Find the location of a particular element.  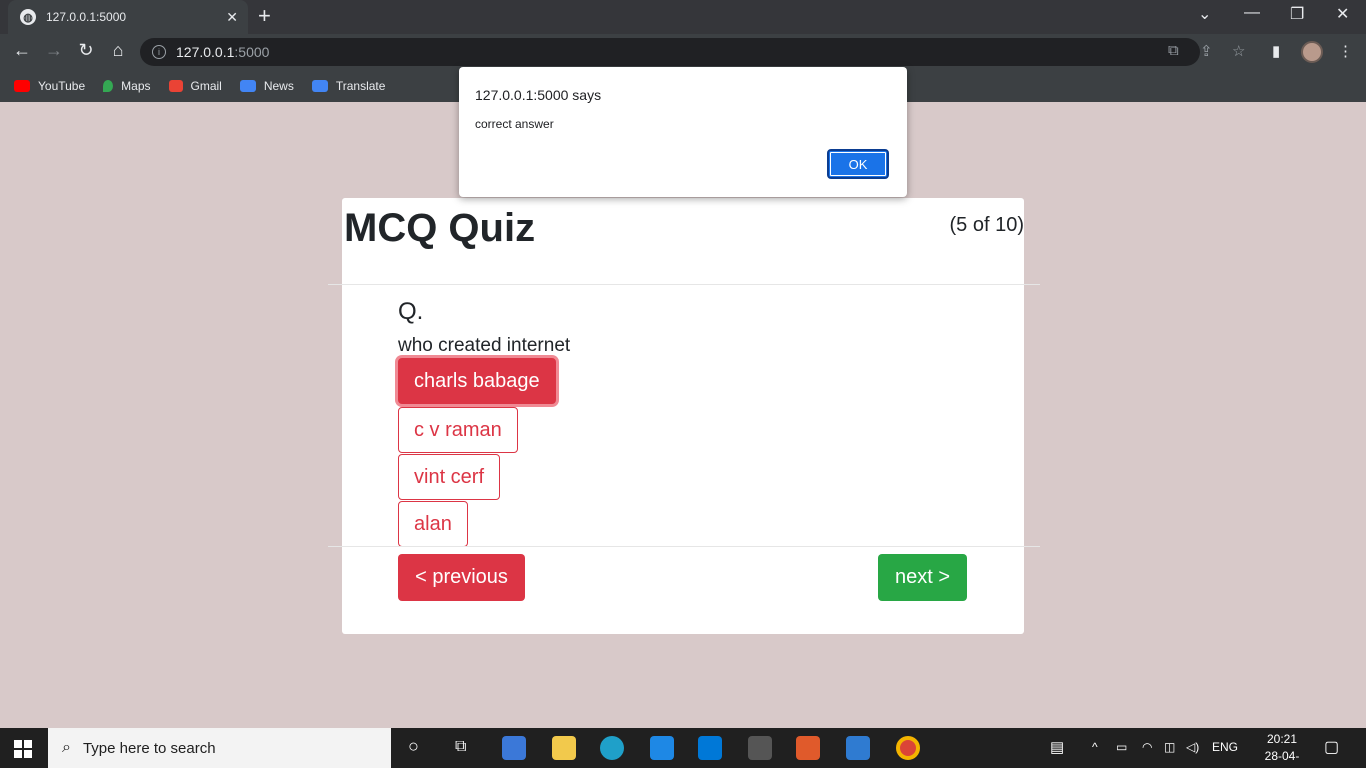

file-explorer-icon is located at coordinates (564, 748).